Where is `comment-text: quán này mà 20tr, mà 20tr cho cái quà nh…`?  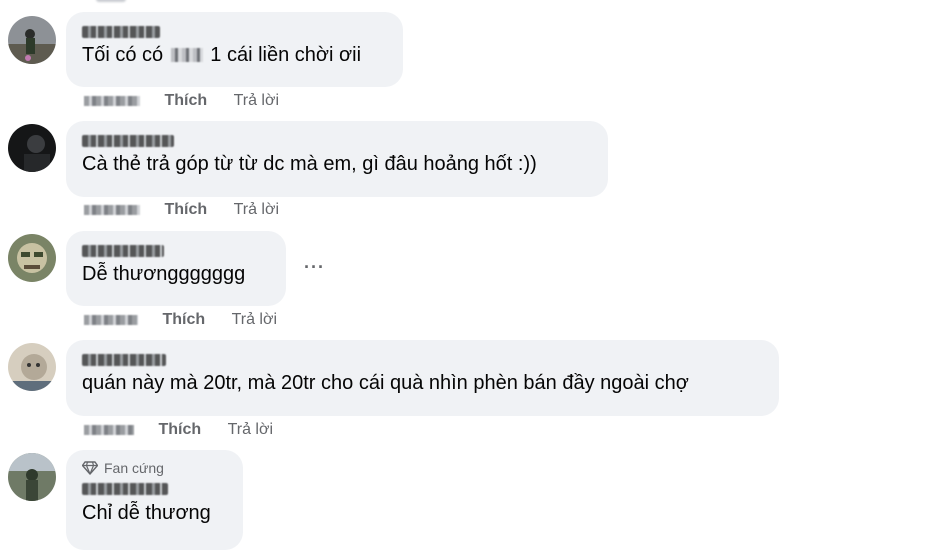
comment-text: quán này mà 20tr, mà 20tr cho cái quà nh… is located at coordinates (385, 383).